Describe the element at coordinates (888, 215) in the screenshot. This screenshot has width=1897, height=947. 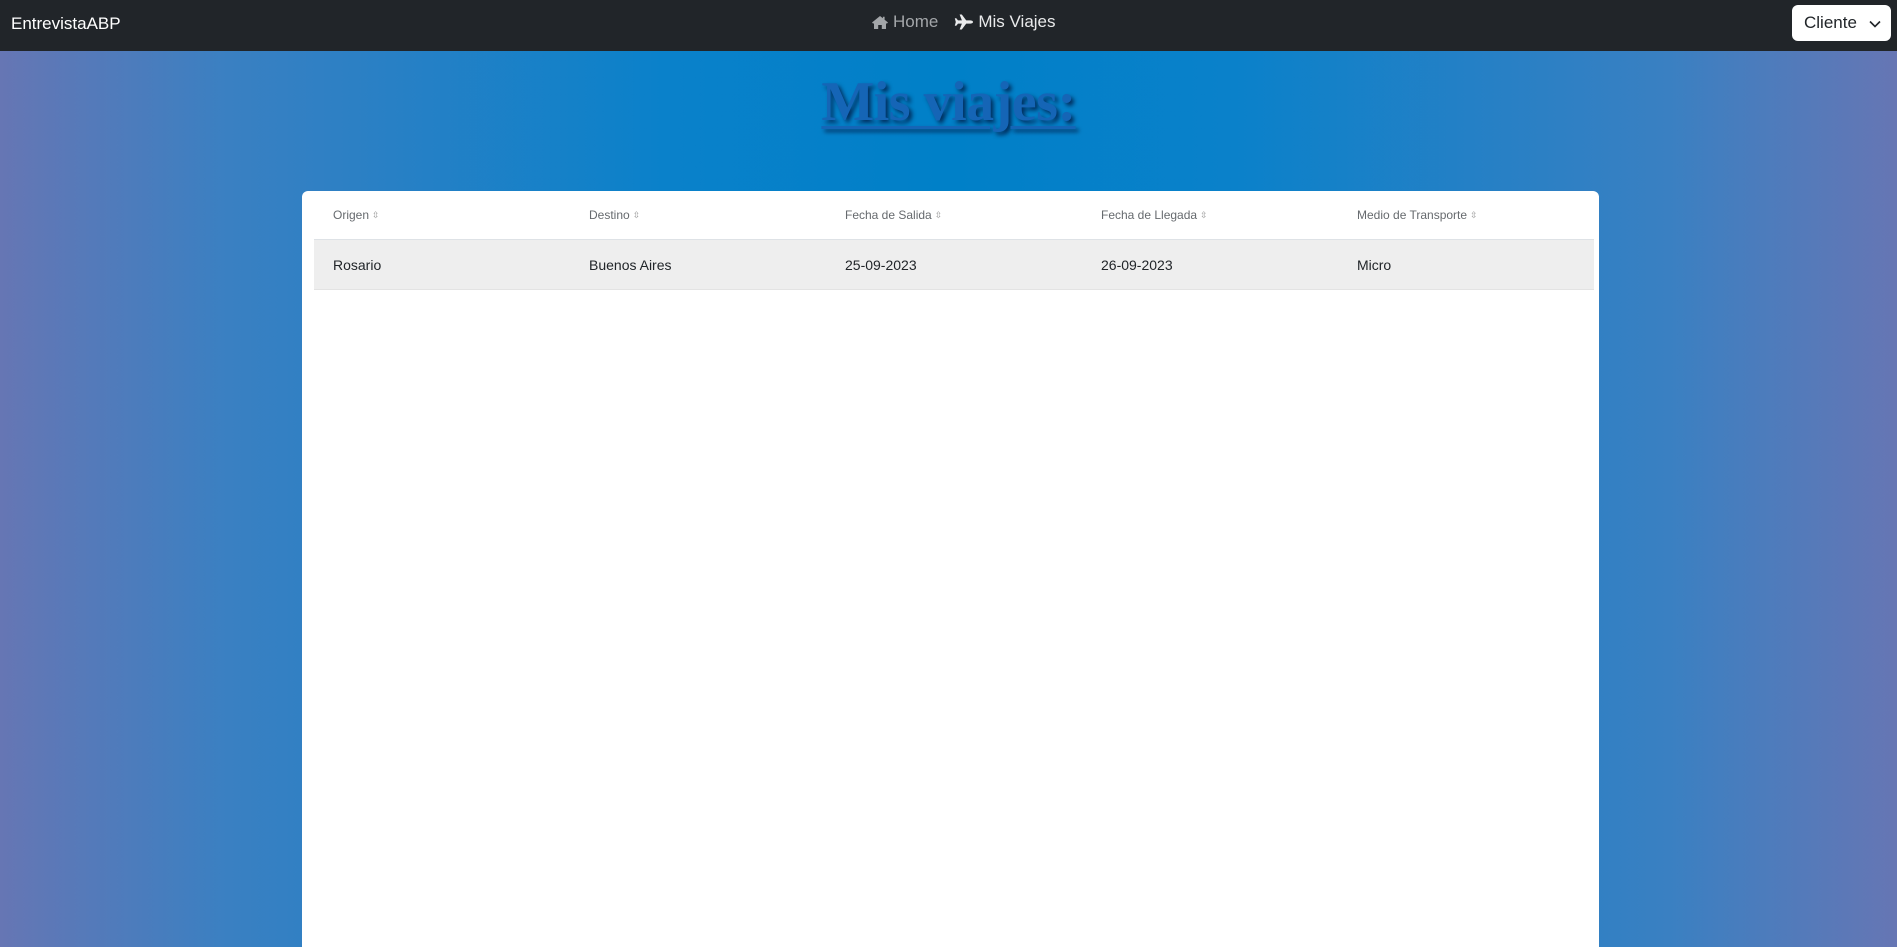
I see `column-header-label: Fecha de Salida` at that location.